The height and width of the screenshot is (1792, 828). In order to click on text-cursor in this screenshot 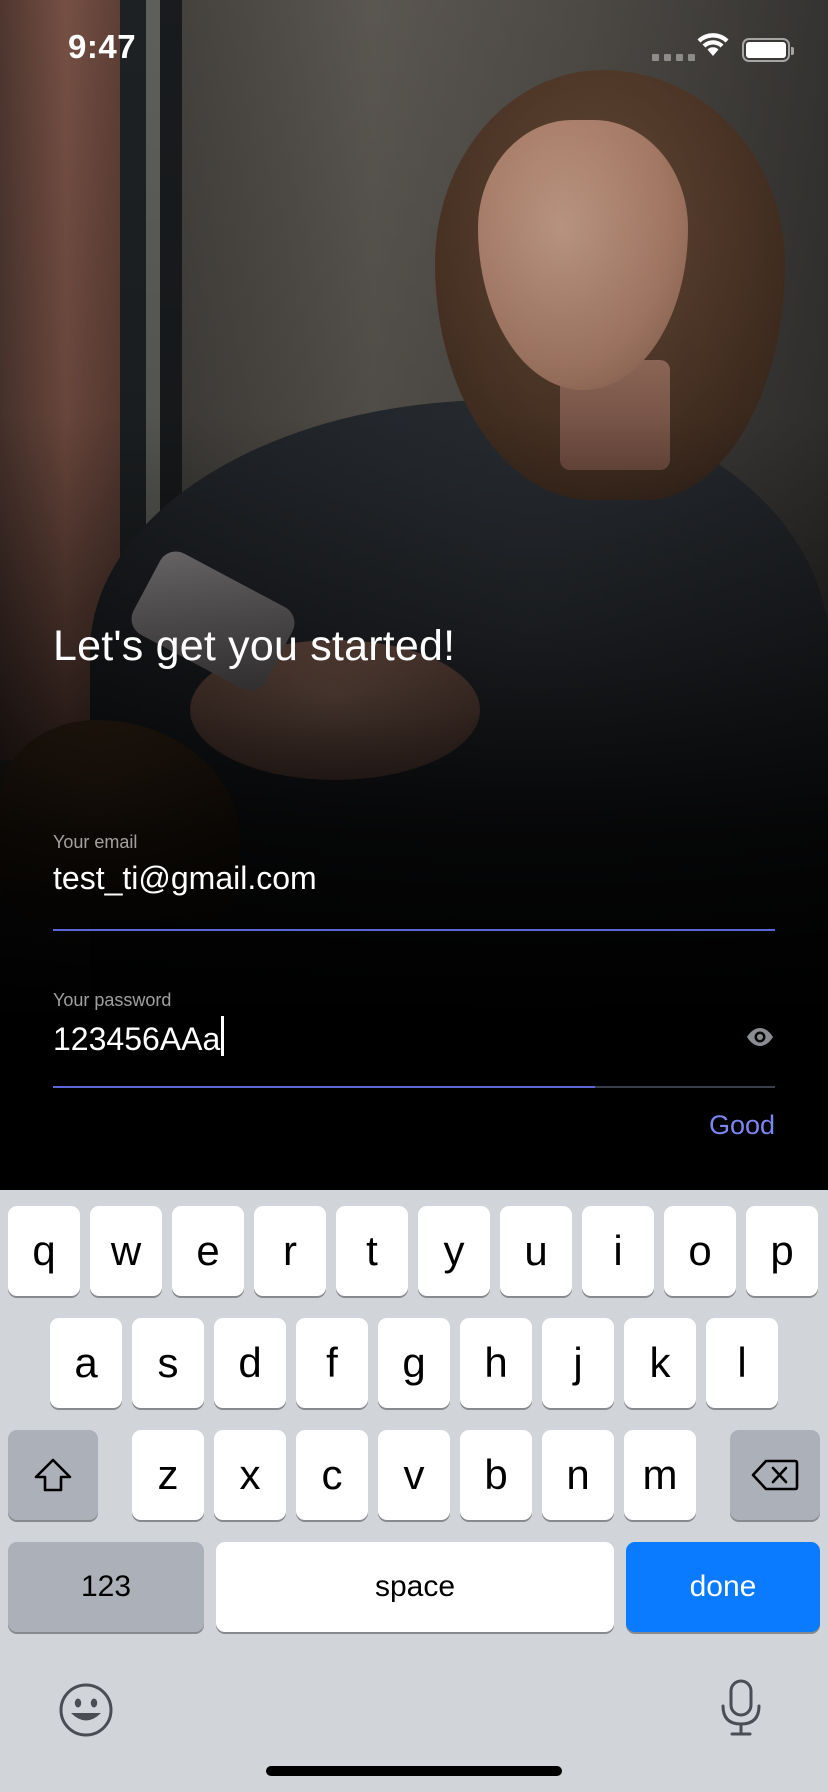, I will do `click(223, 1036)`.